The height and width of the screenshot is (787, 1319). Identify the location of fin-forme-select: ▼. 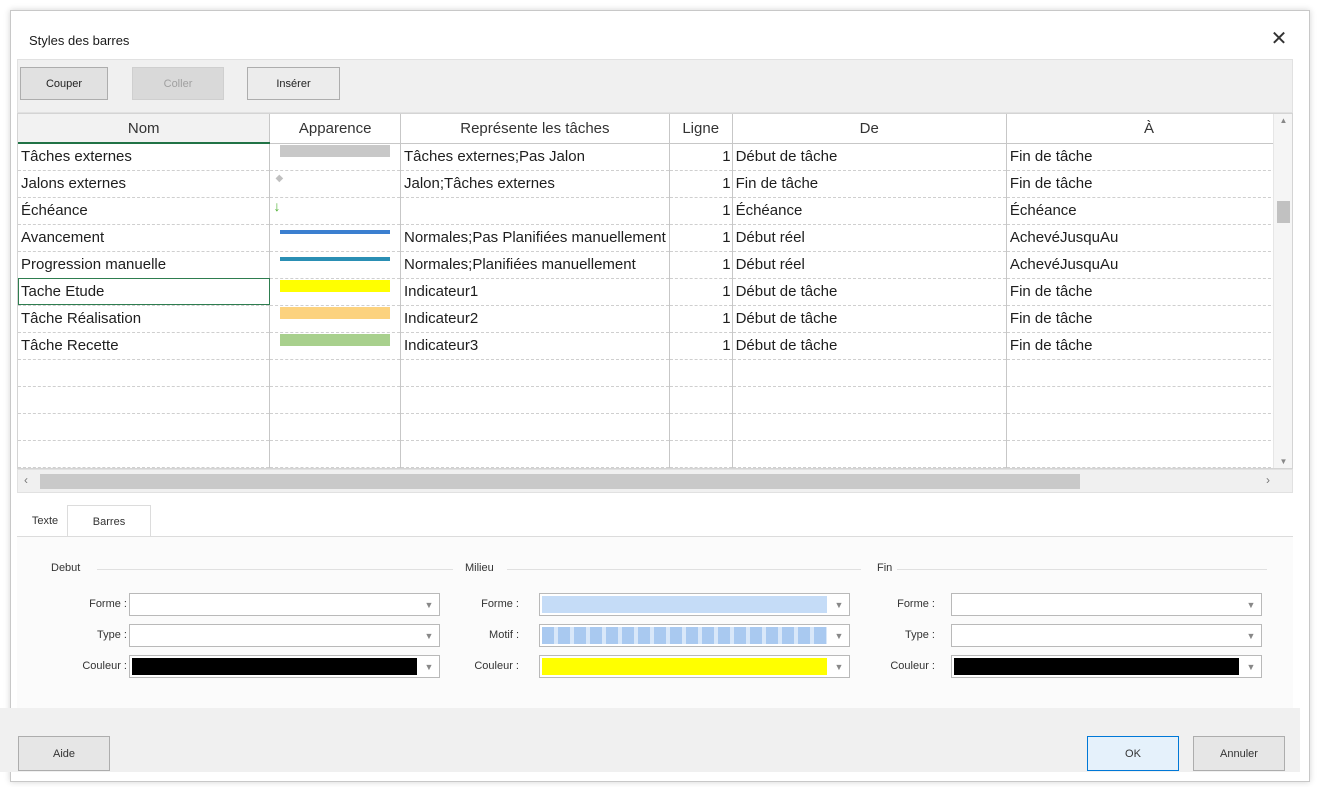
(1106, 604).